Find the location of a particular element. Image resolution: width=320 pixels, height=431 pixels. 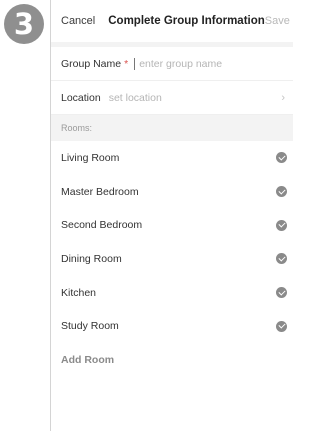

room-label: Second Bedroom is located at coordinates (102, 225).